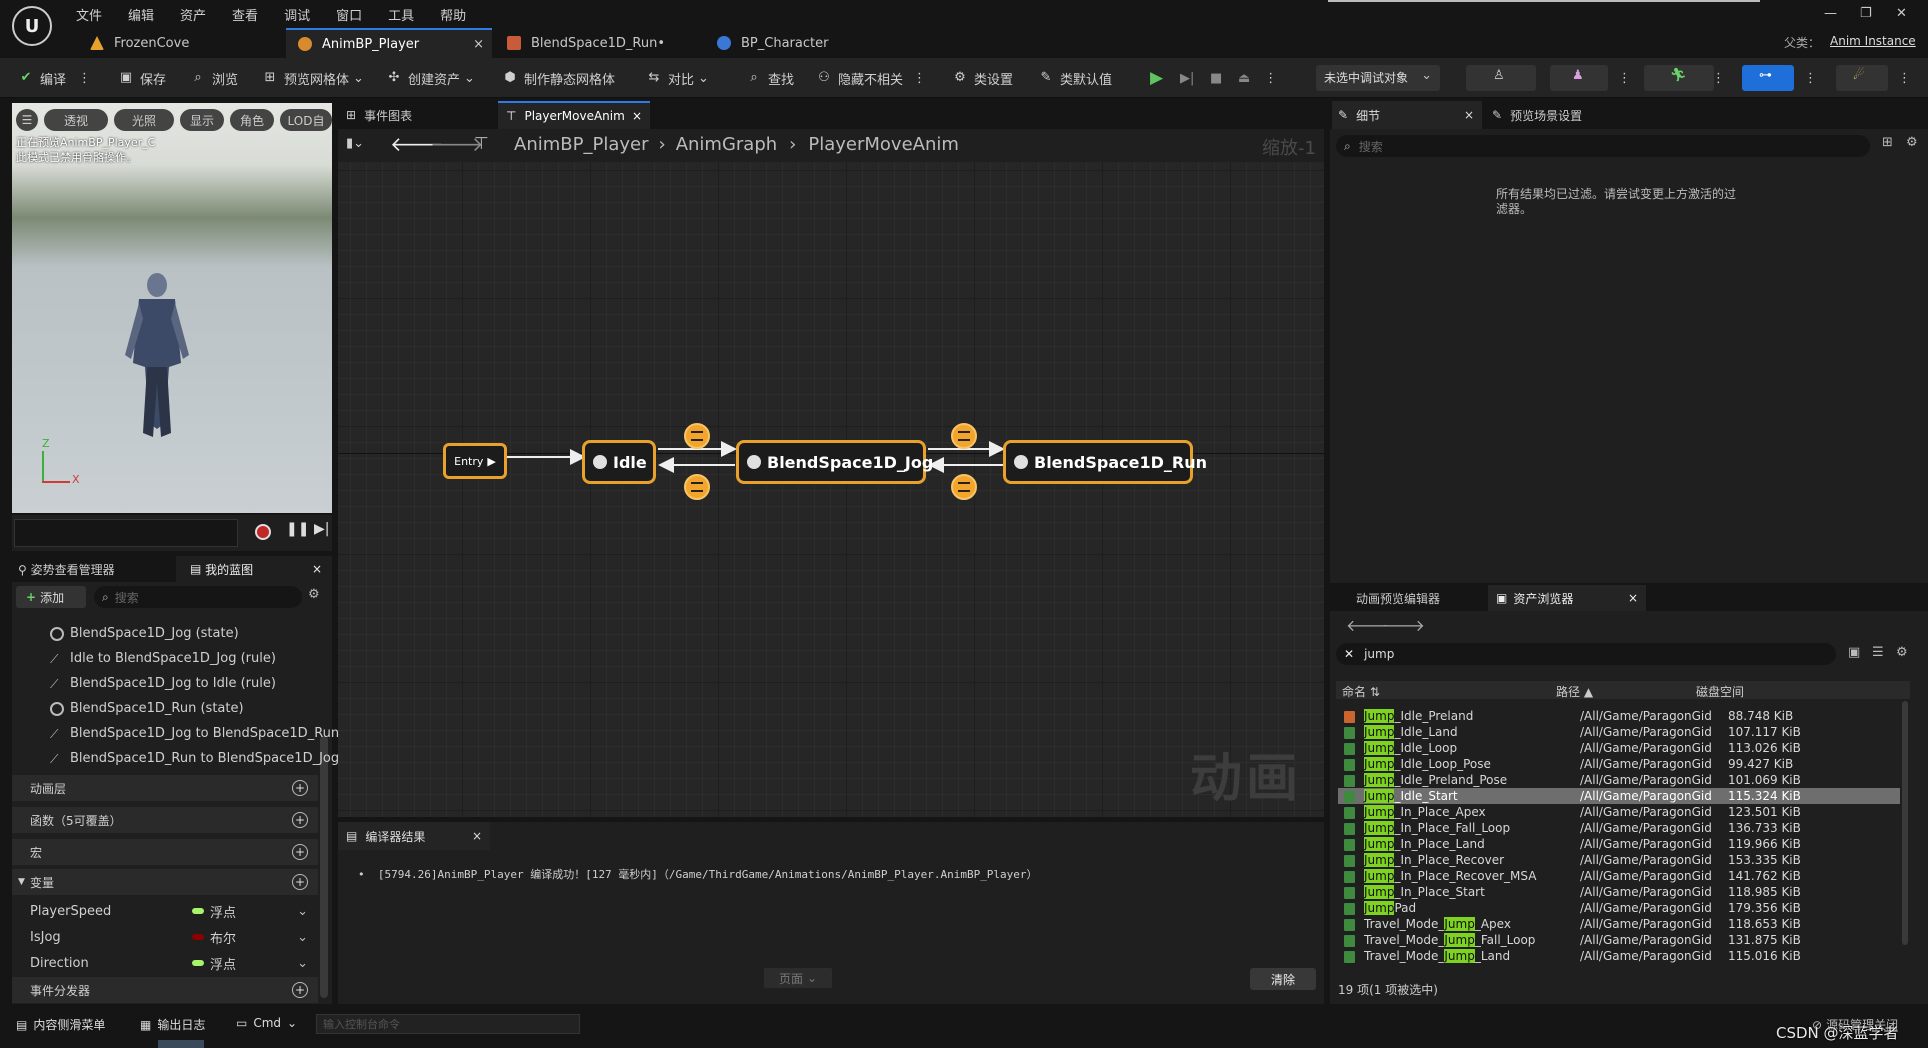 This screenshot has width=1928, height=1048. What do you see at coordinates (266, 1023) in the screenshot?
I see `cmd-dropdown: ▭ Cmd ⌄` at bounding box center [266, 1023].